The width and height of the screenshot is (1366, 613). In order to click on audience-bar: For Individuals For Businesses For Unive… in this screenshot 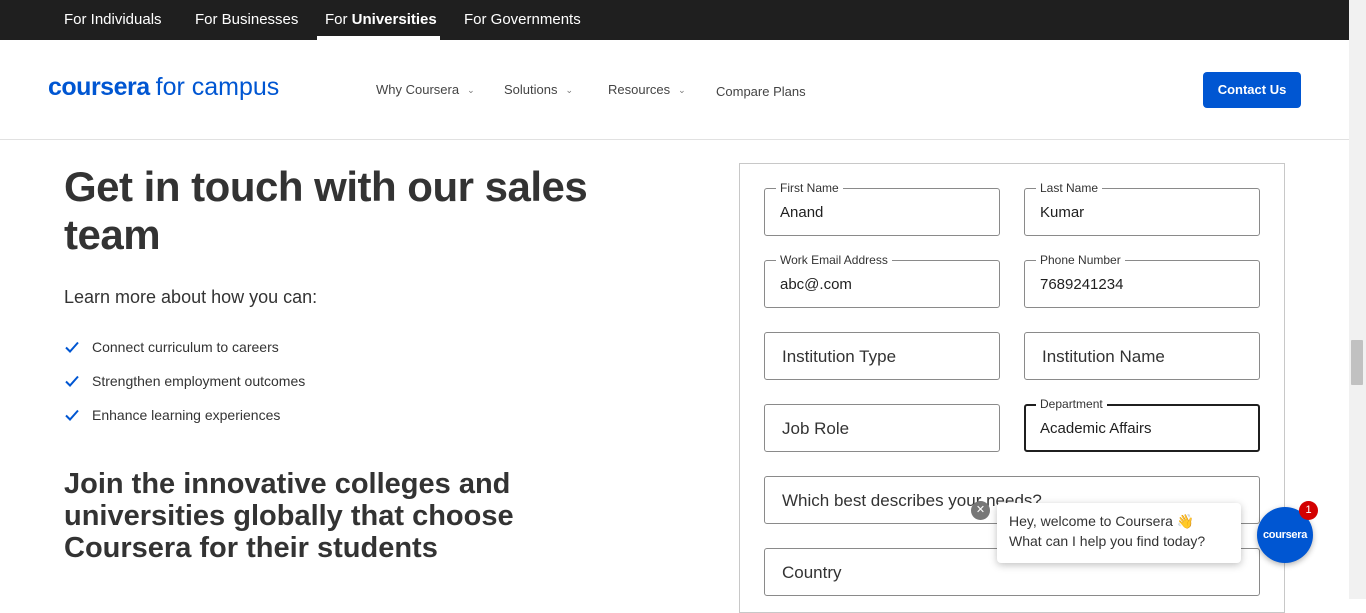, I will do `click(674, 20)`.